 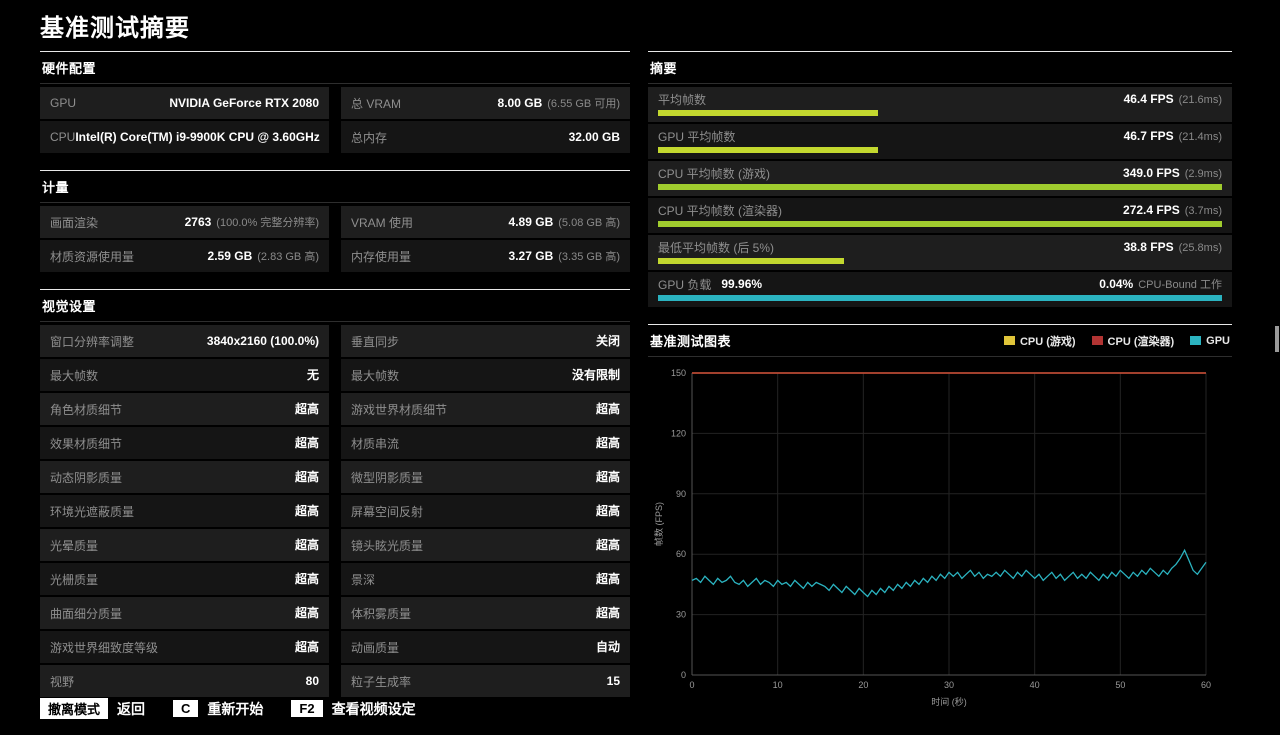 I want to click on setting-value-text: Intel(R) Core(TM) i9-9900K CPU @ 3.60GHz, so click(x=197, y=137).